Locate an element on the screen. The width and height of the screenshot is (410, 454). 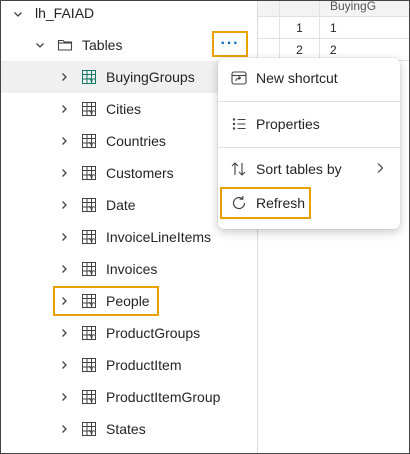
table-label: InvoiceLineItems is located at coordinates (159, 237).